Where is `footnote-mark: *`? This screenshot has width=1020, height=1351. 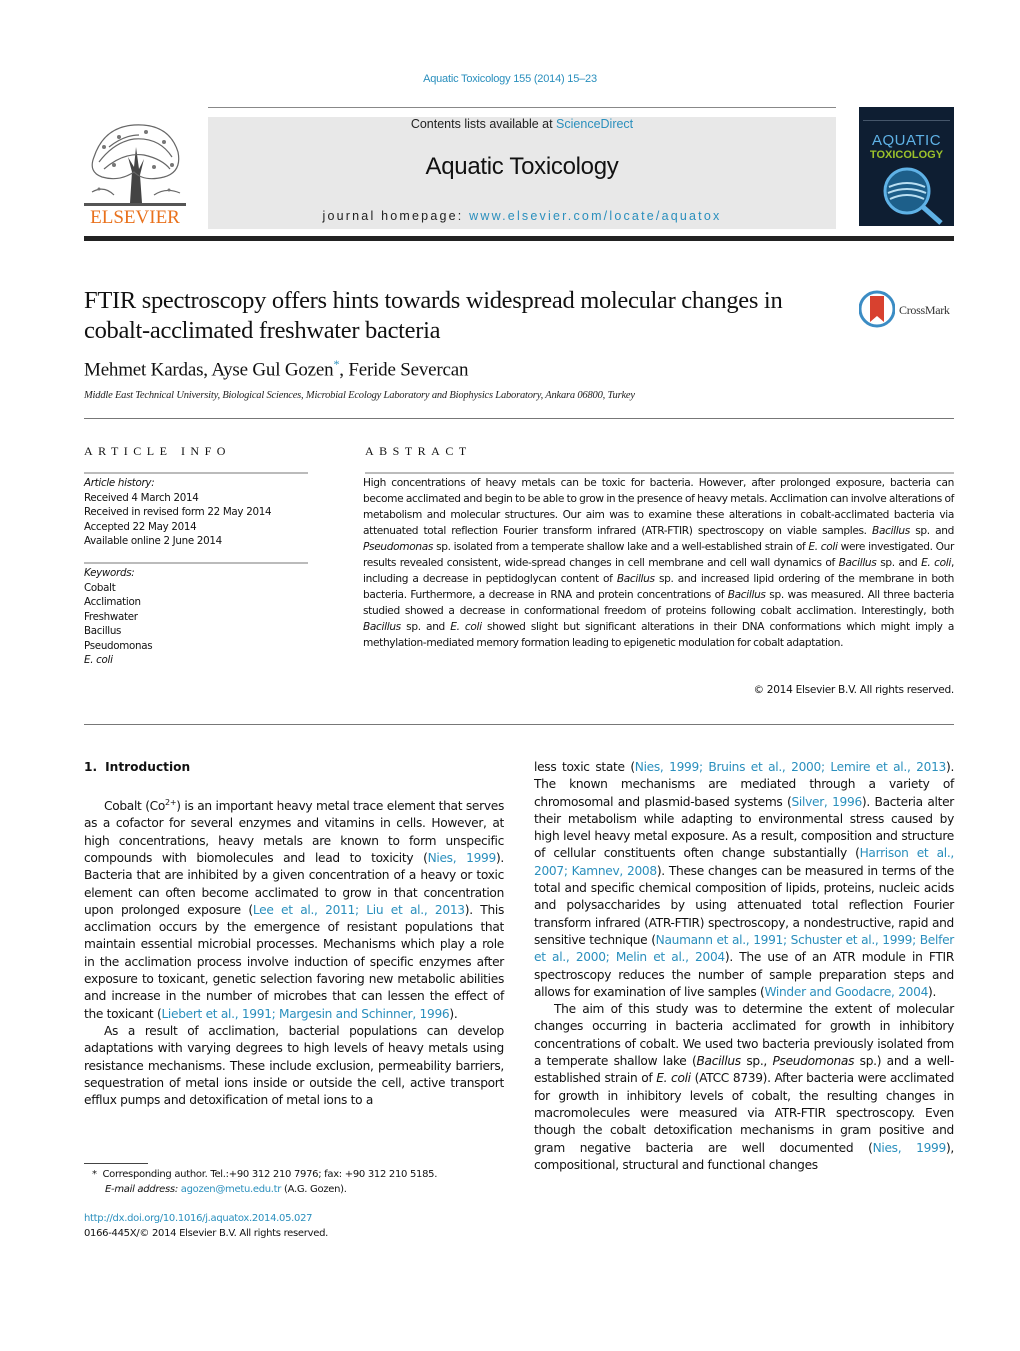
footnote-mark: * is located at coordinates (94, 1174).